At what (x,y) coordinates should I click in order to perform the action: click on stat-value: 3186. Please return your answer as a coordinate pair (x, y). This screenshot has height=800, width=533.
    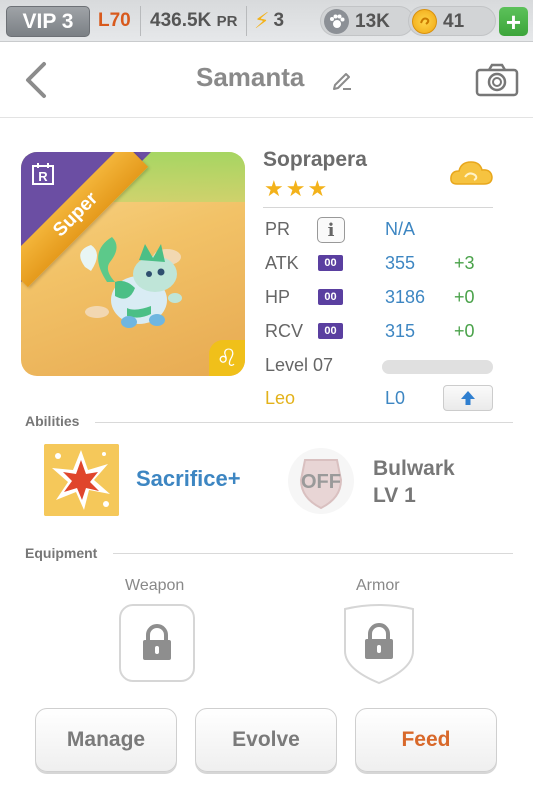
    Looking at the image, I should click on (405, 297).